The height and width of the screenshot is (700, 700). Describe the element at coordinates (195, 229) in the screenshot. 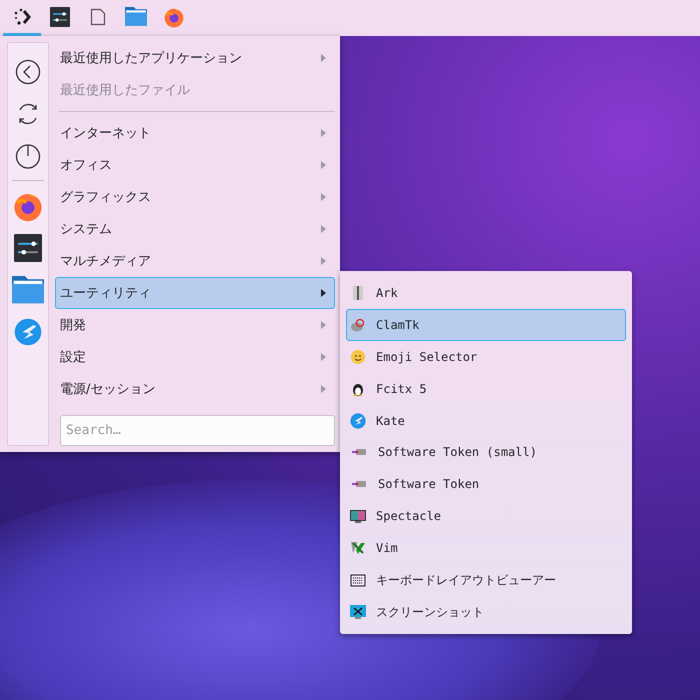

I see `category-menu-item: システム` at that location.